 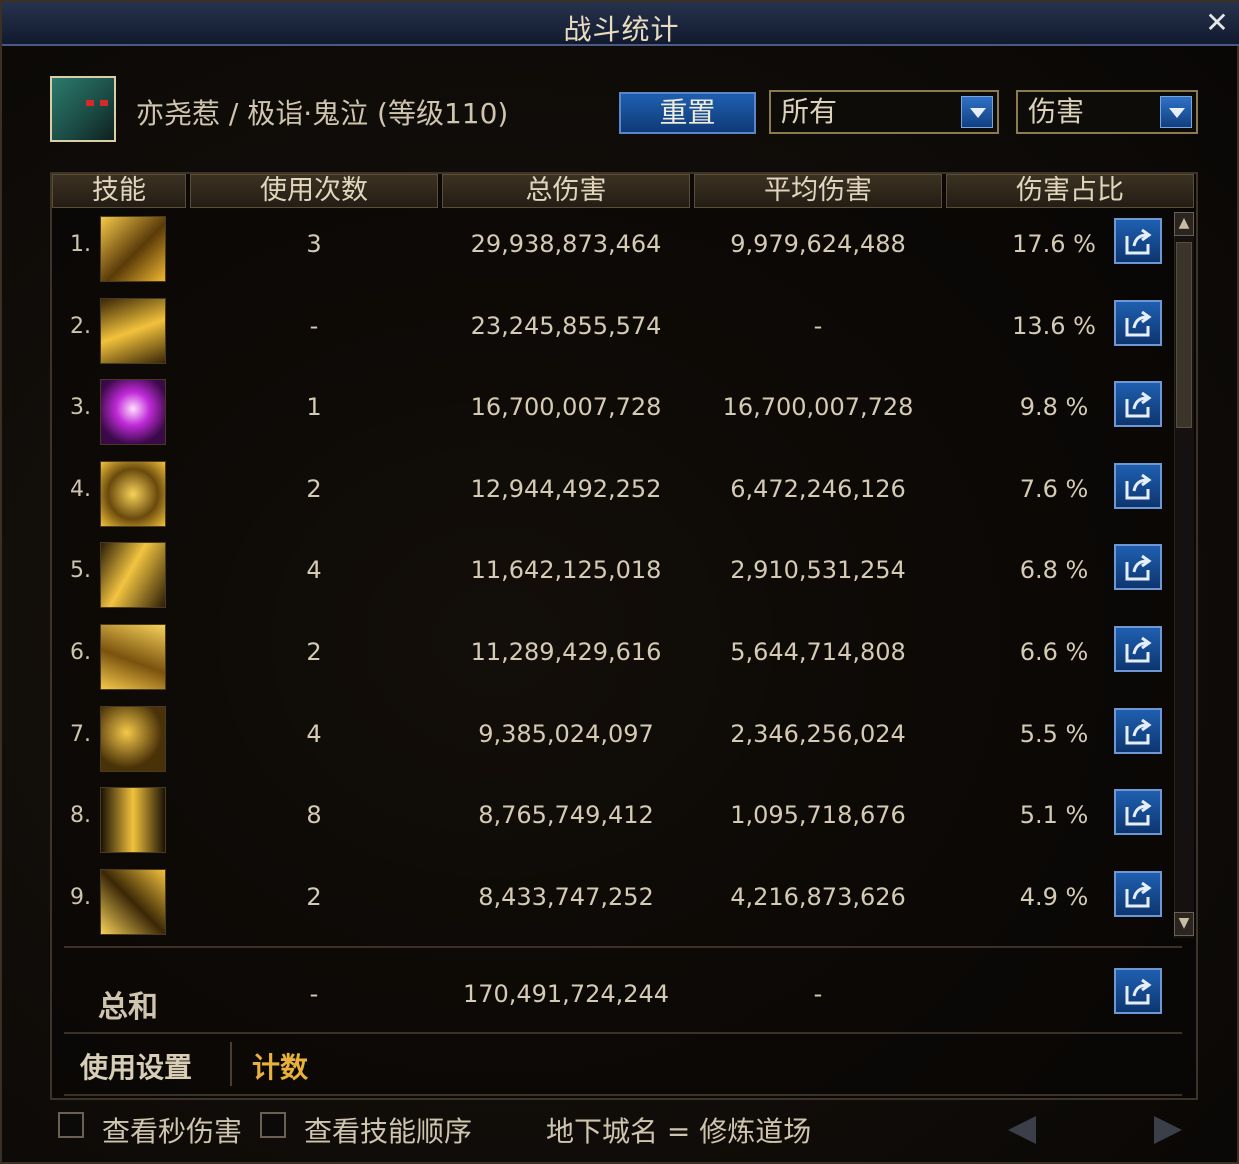 I want to click on golden-slash-skill-icon, so click(x=133, y=820).